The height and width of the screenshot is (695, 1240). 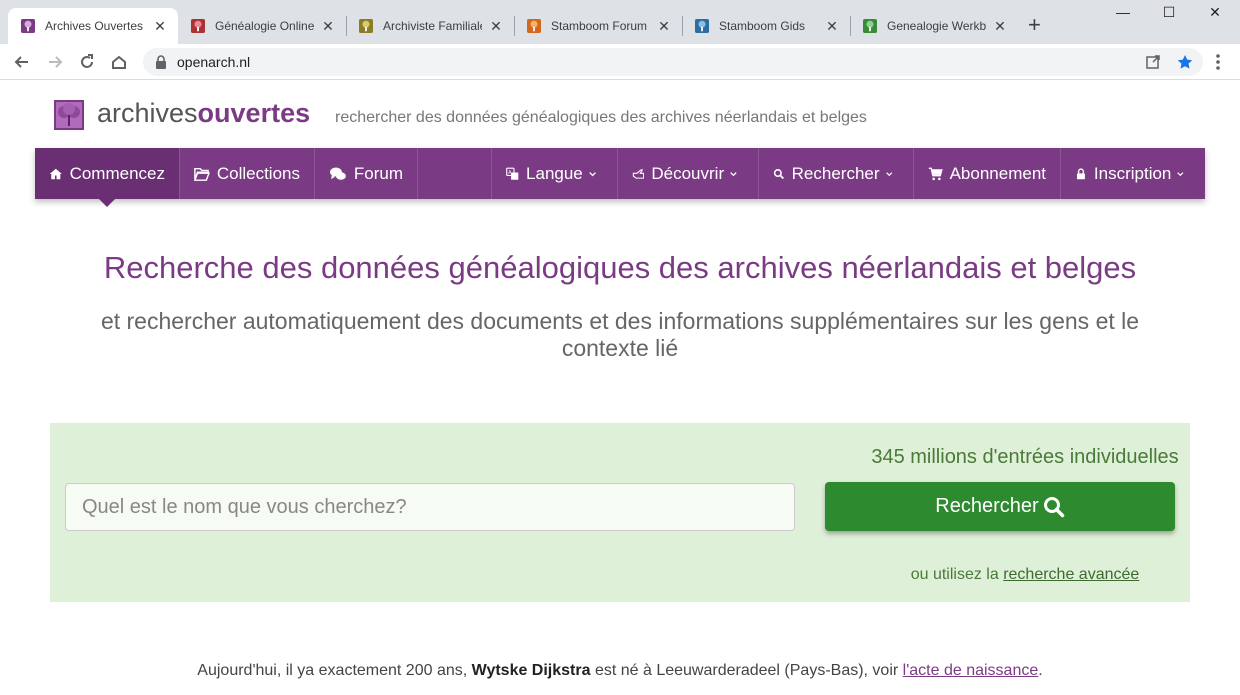 I want to click on tab-genealogie-werkbalk: Genealogie Werkba ✕, so click(x=934, y=26).